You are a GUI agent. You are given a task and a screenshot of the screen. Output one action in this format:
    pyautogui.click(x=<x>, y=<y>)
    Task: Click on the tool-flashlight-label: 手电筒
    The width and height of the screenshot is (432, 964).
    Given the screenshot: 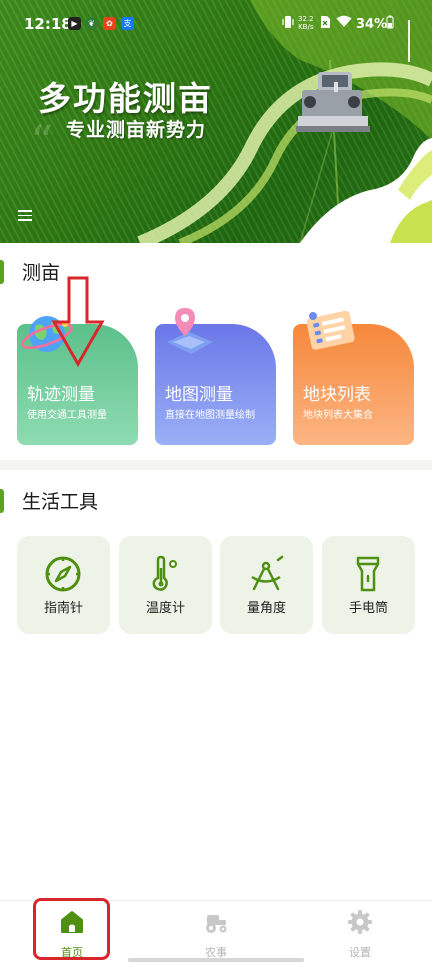 What is the action you would take?
    pyautogui.click(x=368, y=608)
    